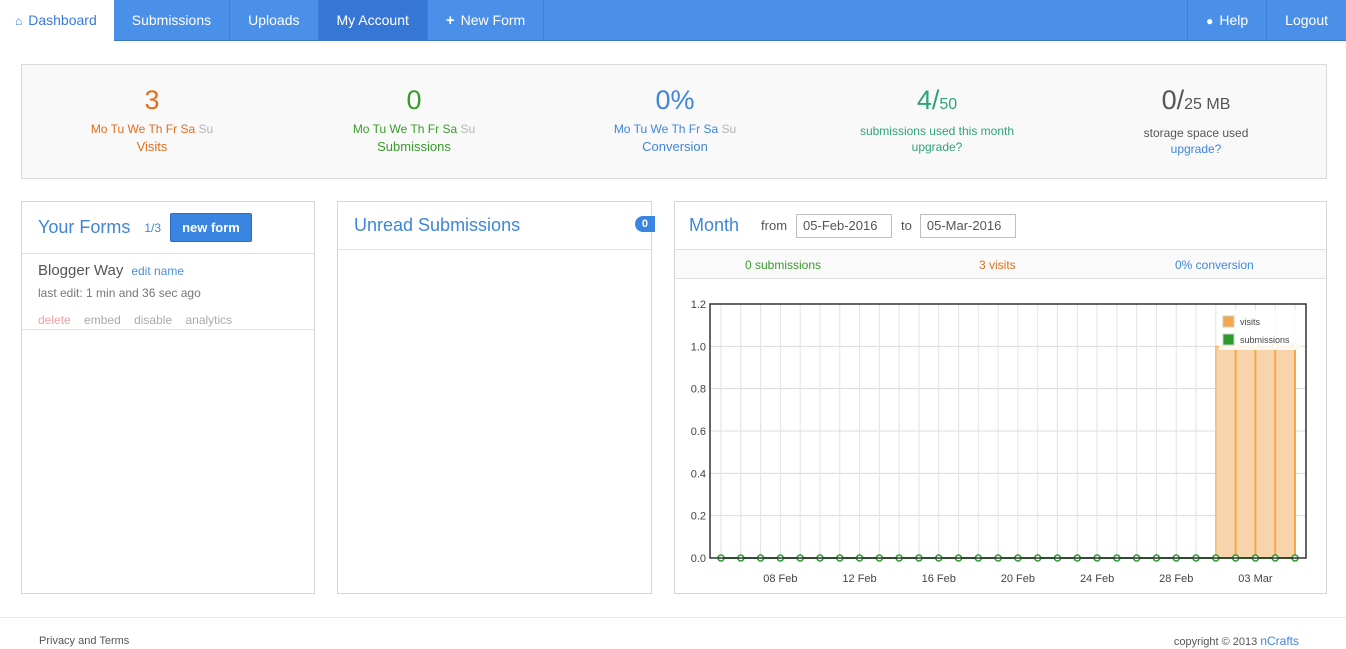 This screenshot has width=1346, height=649. What do you see at coordinates (208, 320) in the screenshot?
I see `analytics-form-link: analytics` at bounding box center [208, 320].